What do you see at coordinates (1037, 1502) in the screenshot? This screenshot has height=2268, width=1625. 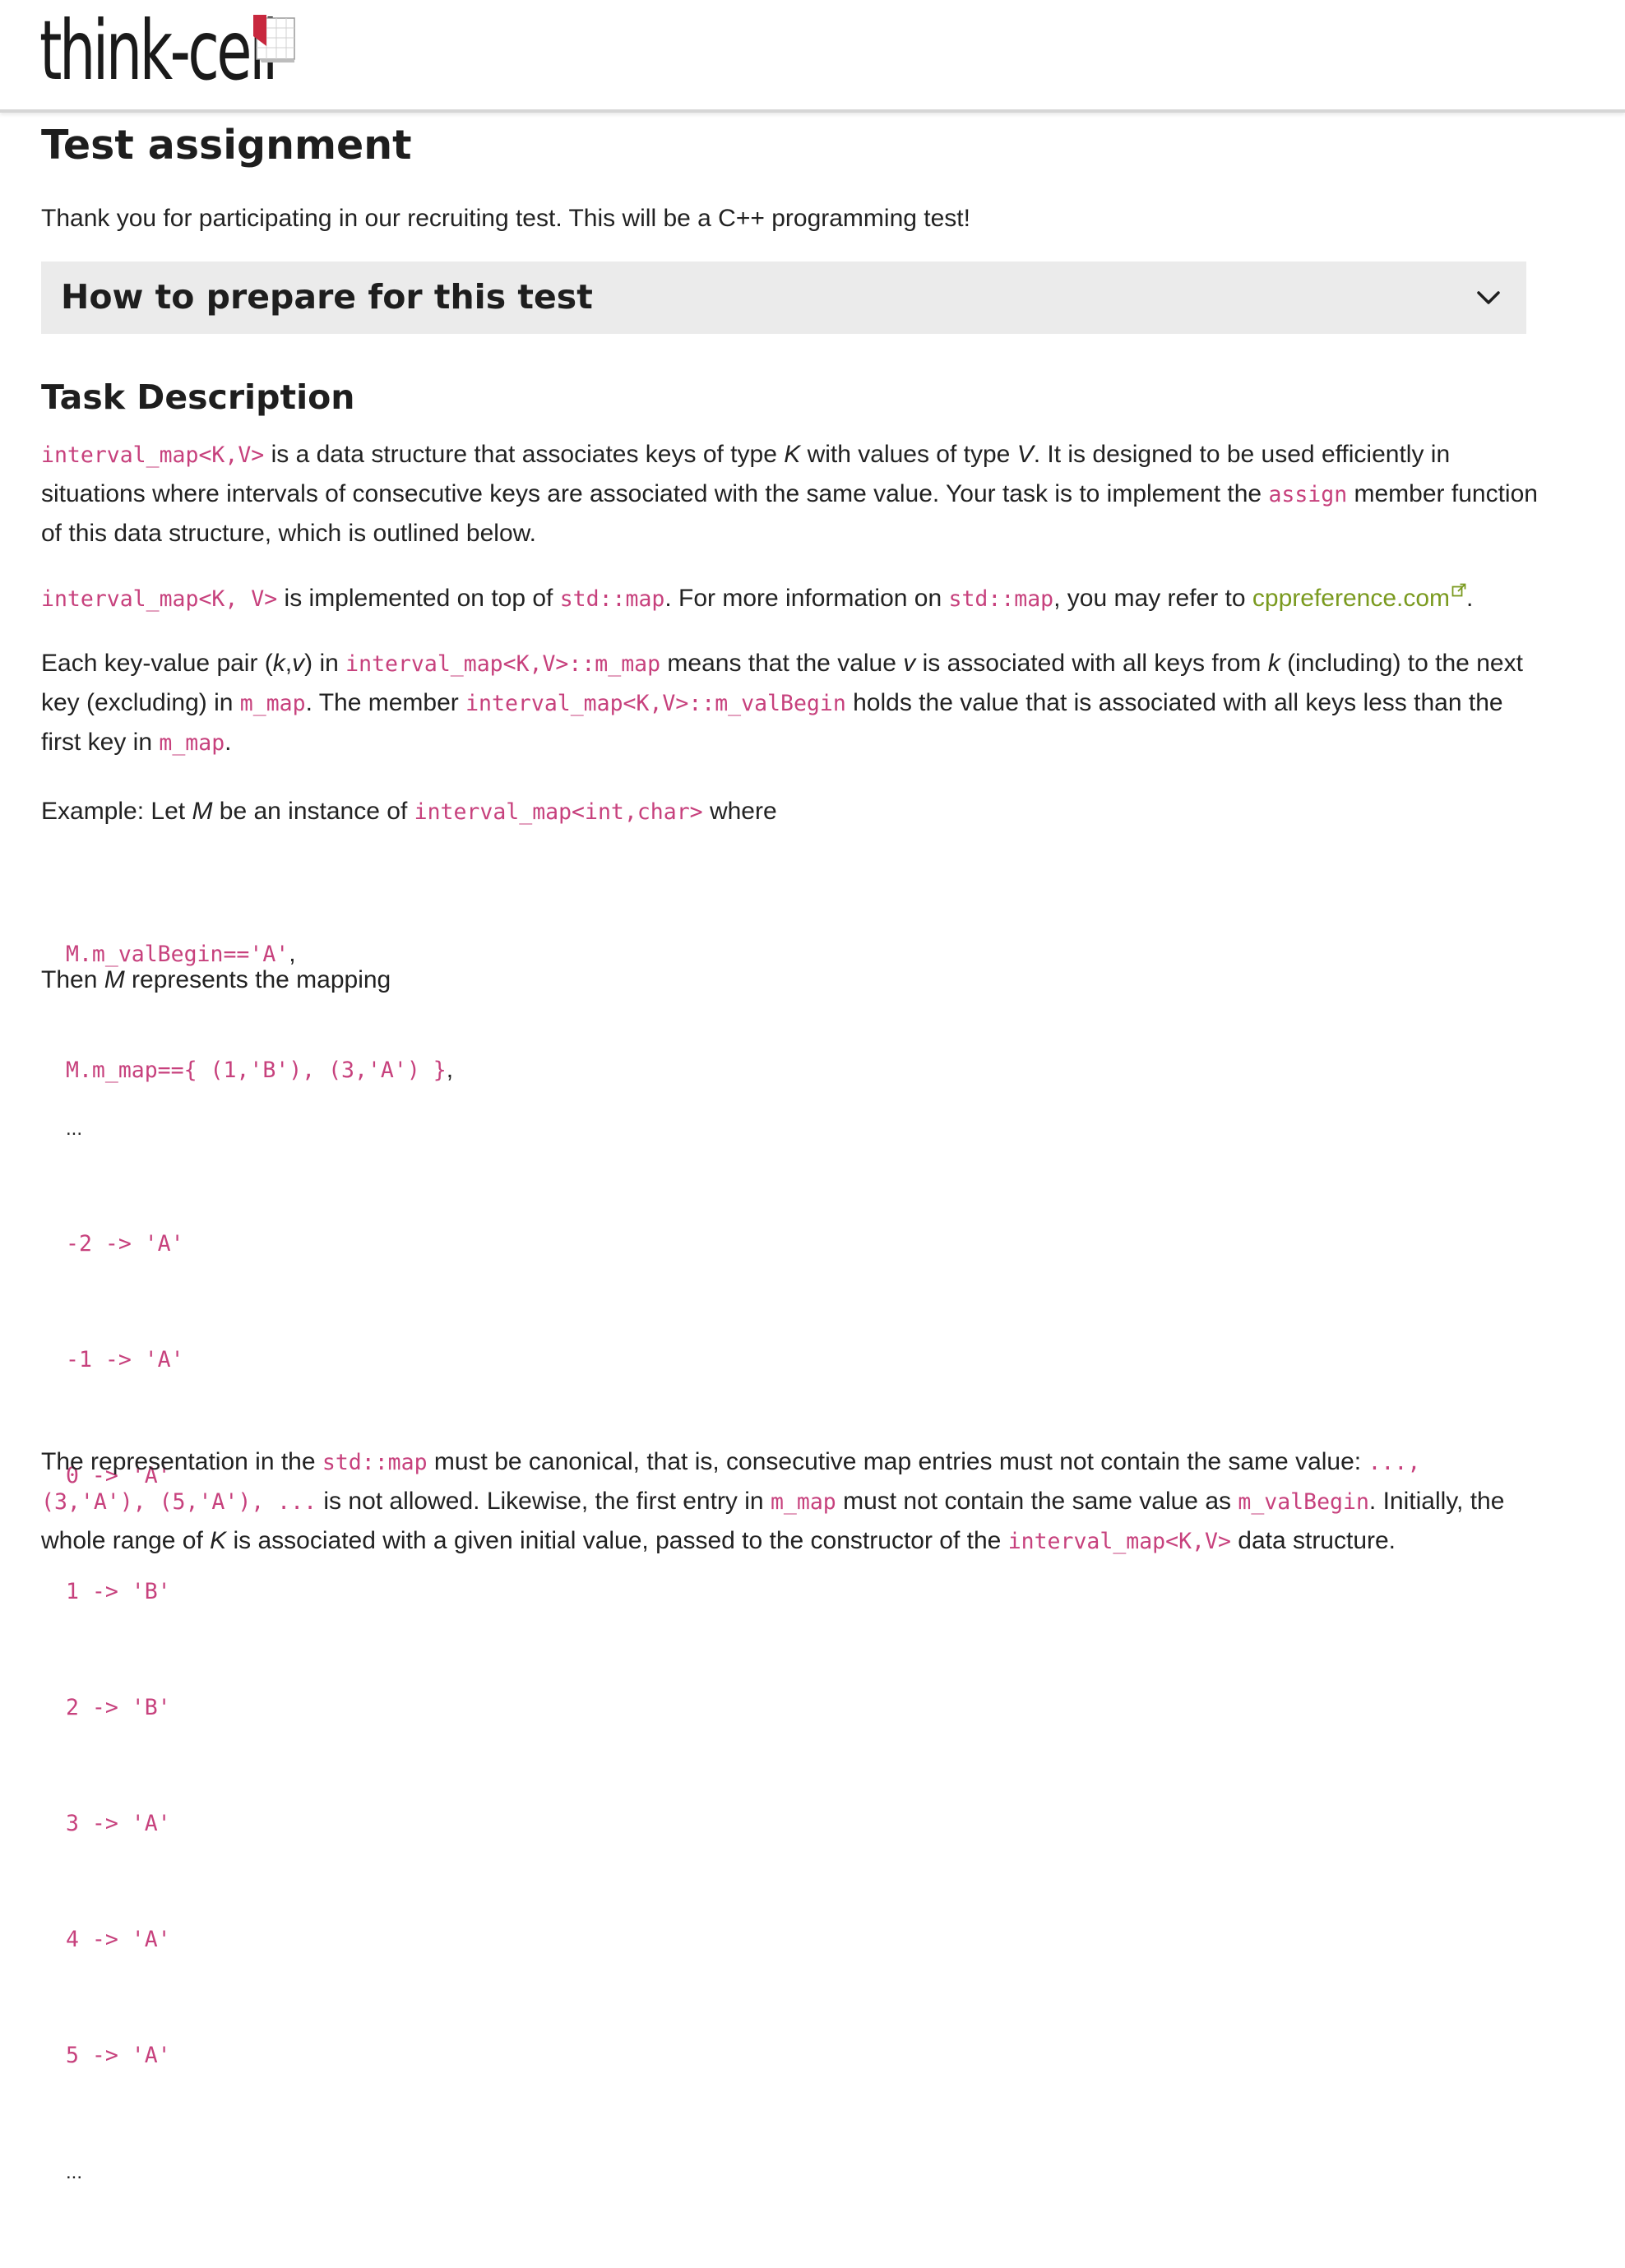 I see `text-span: must not contain the same value as` at bounding box center [1037, 1502].